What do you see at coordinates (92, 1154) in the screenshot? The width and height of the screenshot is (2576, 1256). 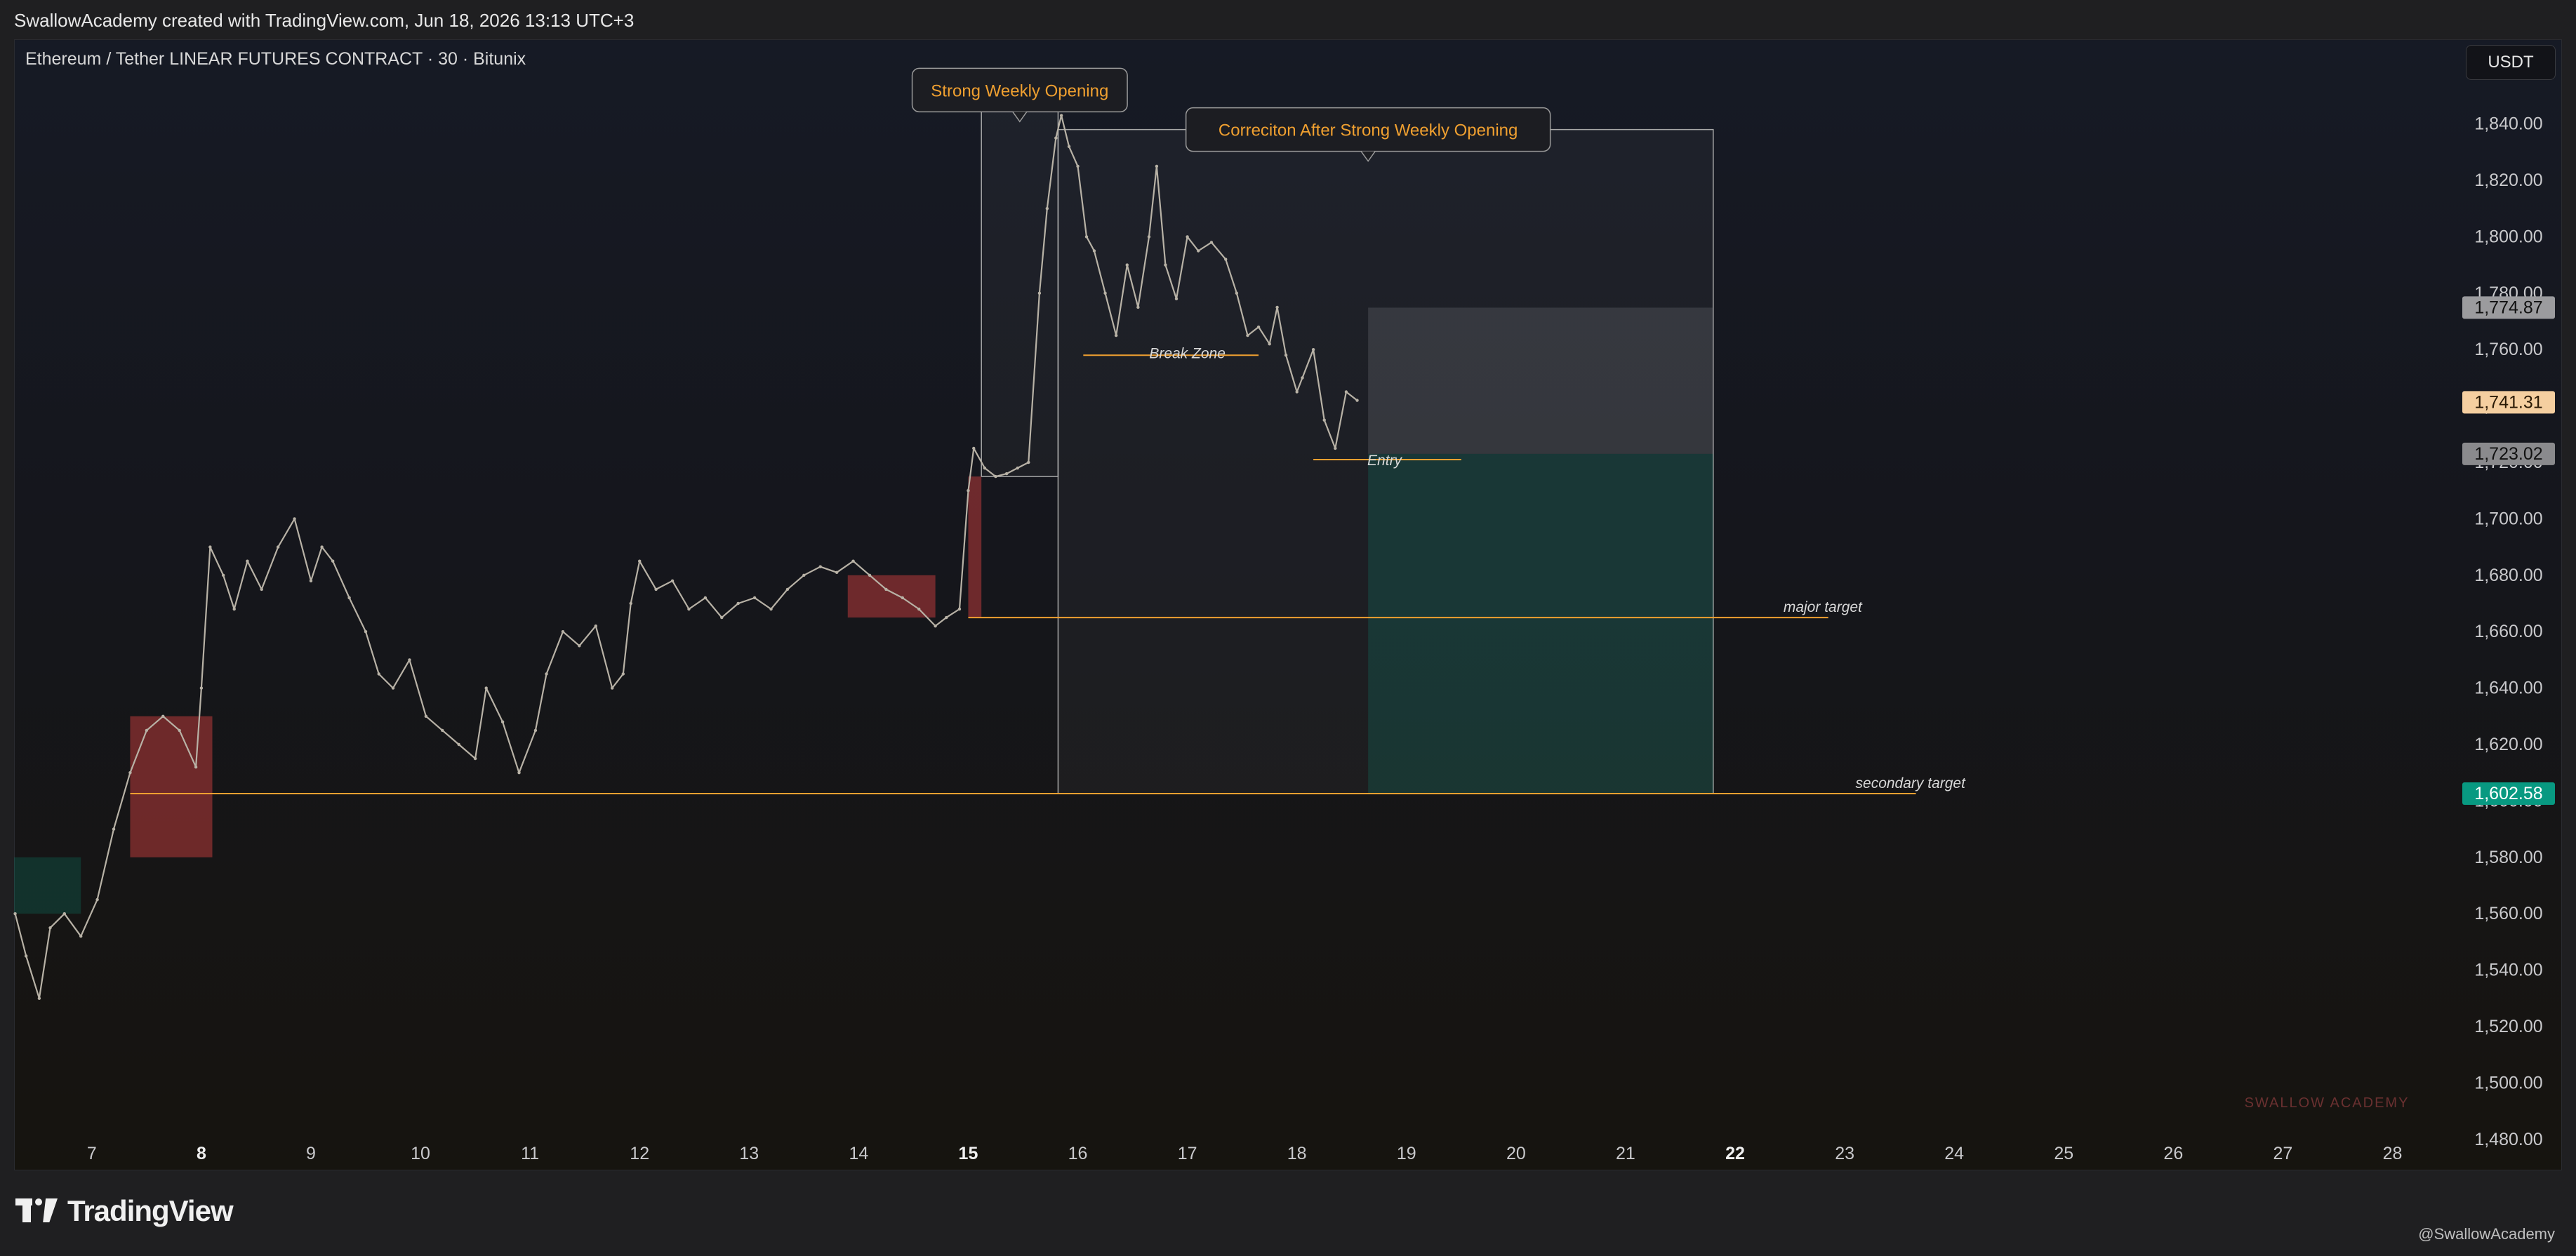 I see `x-tick-label: 7` at bounding box center [92, 1154].